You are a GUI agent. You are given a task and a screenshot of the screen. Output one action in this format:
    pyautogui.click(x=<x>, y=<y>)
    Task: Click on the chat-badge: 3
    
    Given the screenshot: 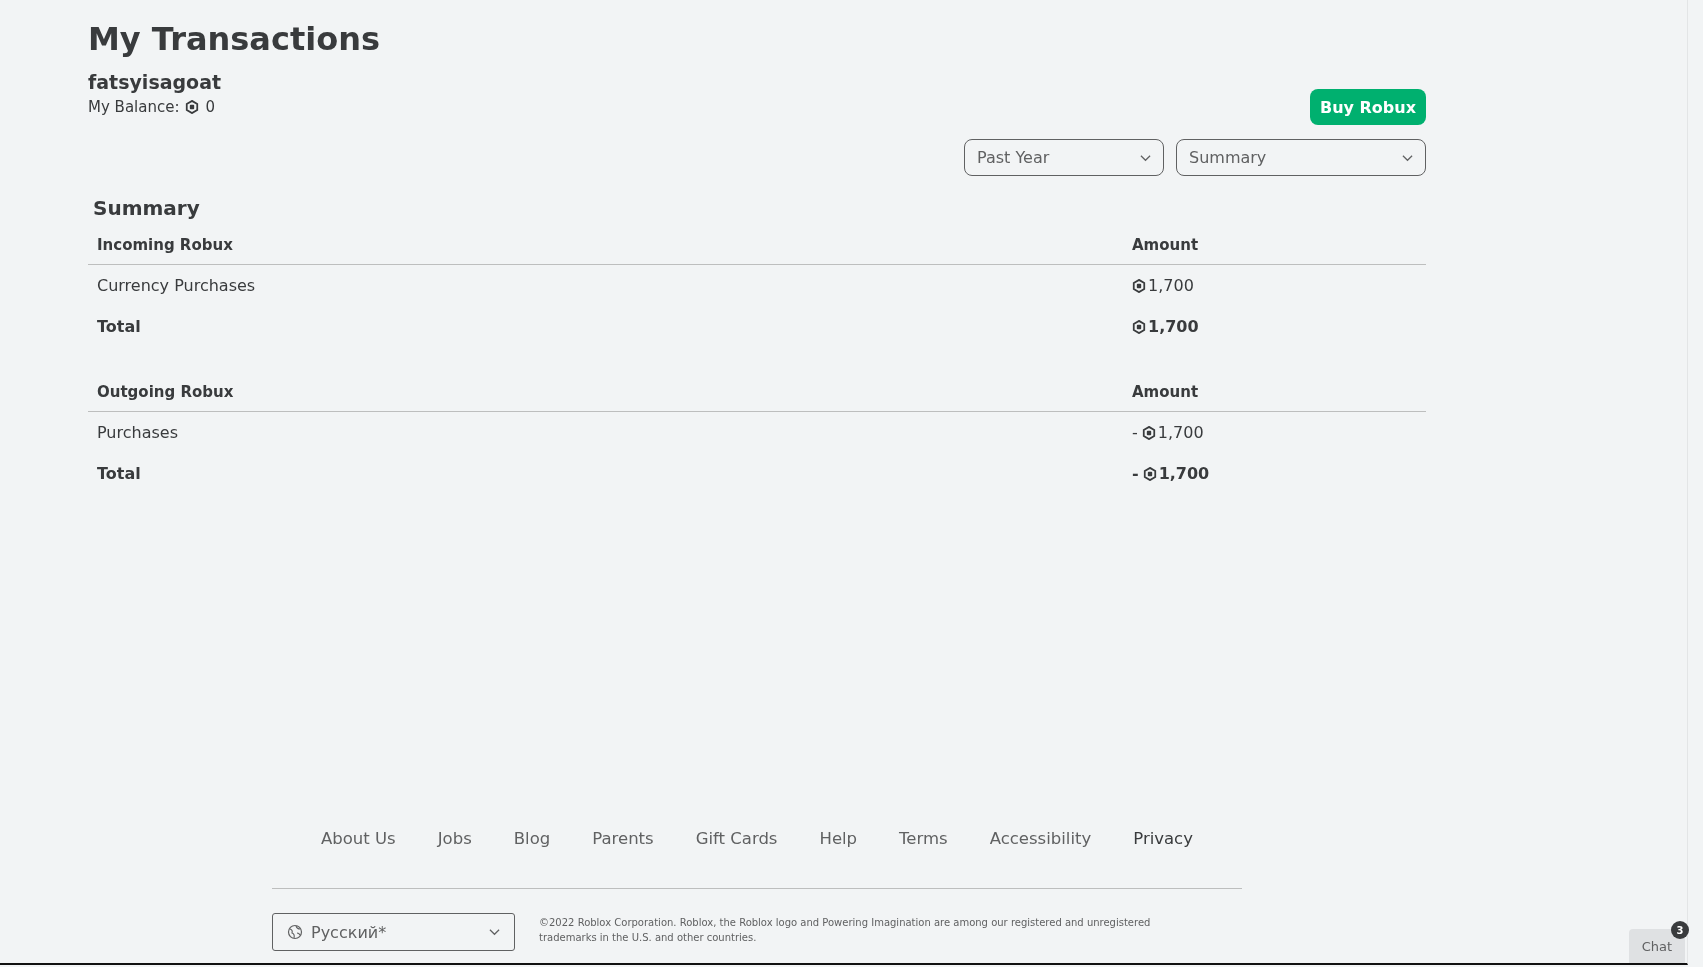 What is the action you would take?
    pyautogui.click(x=1680, y=930)
    